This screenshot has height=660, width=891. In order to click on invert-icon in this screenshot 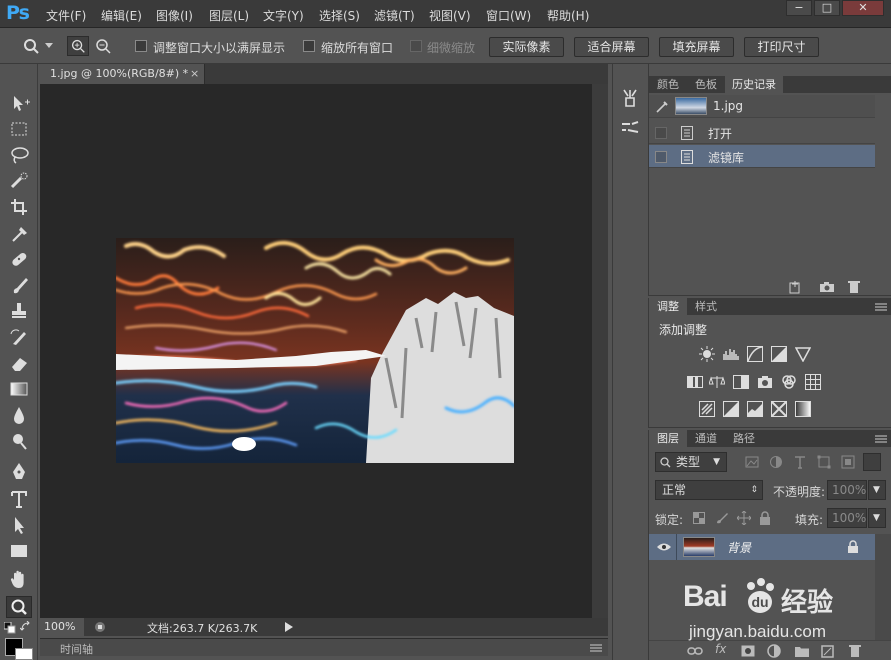, I will do `click(707, 409)`.